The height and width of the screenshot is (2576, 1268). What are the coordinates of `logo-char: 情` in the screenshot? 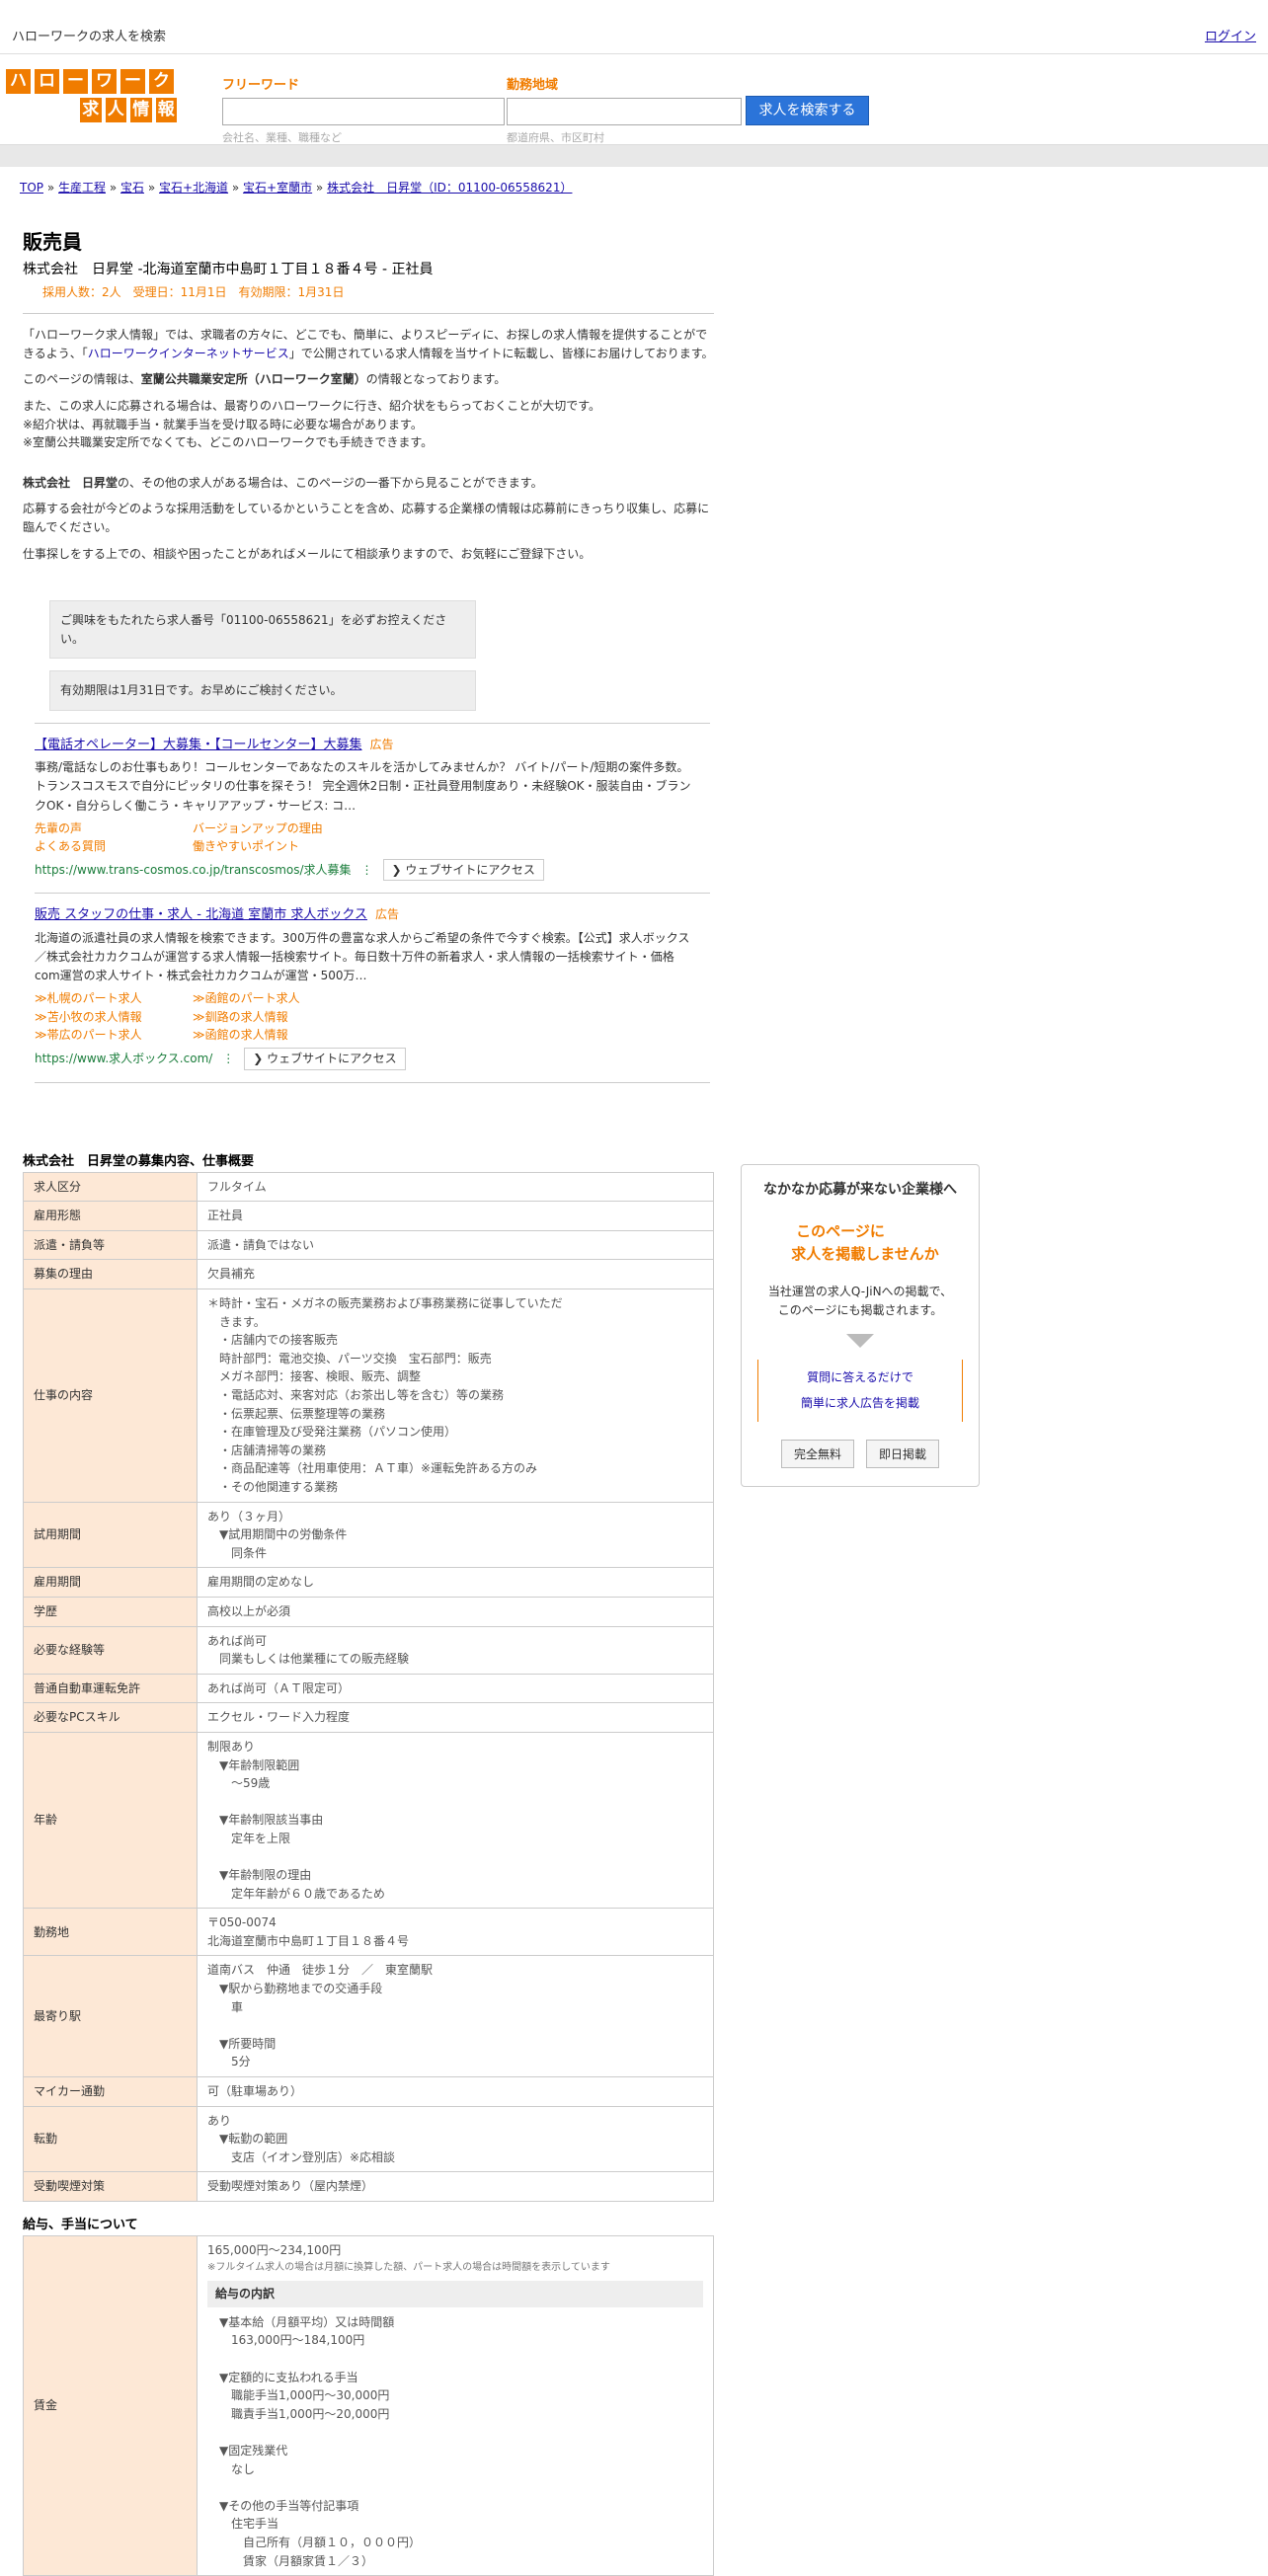 It's located at (141, 110).